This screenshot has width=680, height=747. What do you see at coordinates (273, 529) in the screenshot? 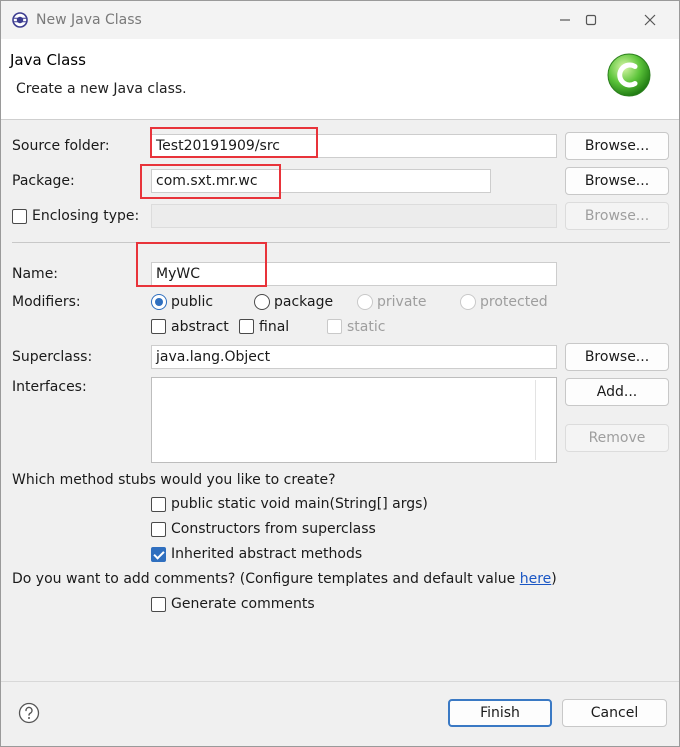
I see `stub-constructors-label: Constructors from superclass` at bounding box center [273, 529].